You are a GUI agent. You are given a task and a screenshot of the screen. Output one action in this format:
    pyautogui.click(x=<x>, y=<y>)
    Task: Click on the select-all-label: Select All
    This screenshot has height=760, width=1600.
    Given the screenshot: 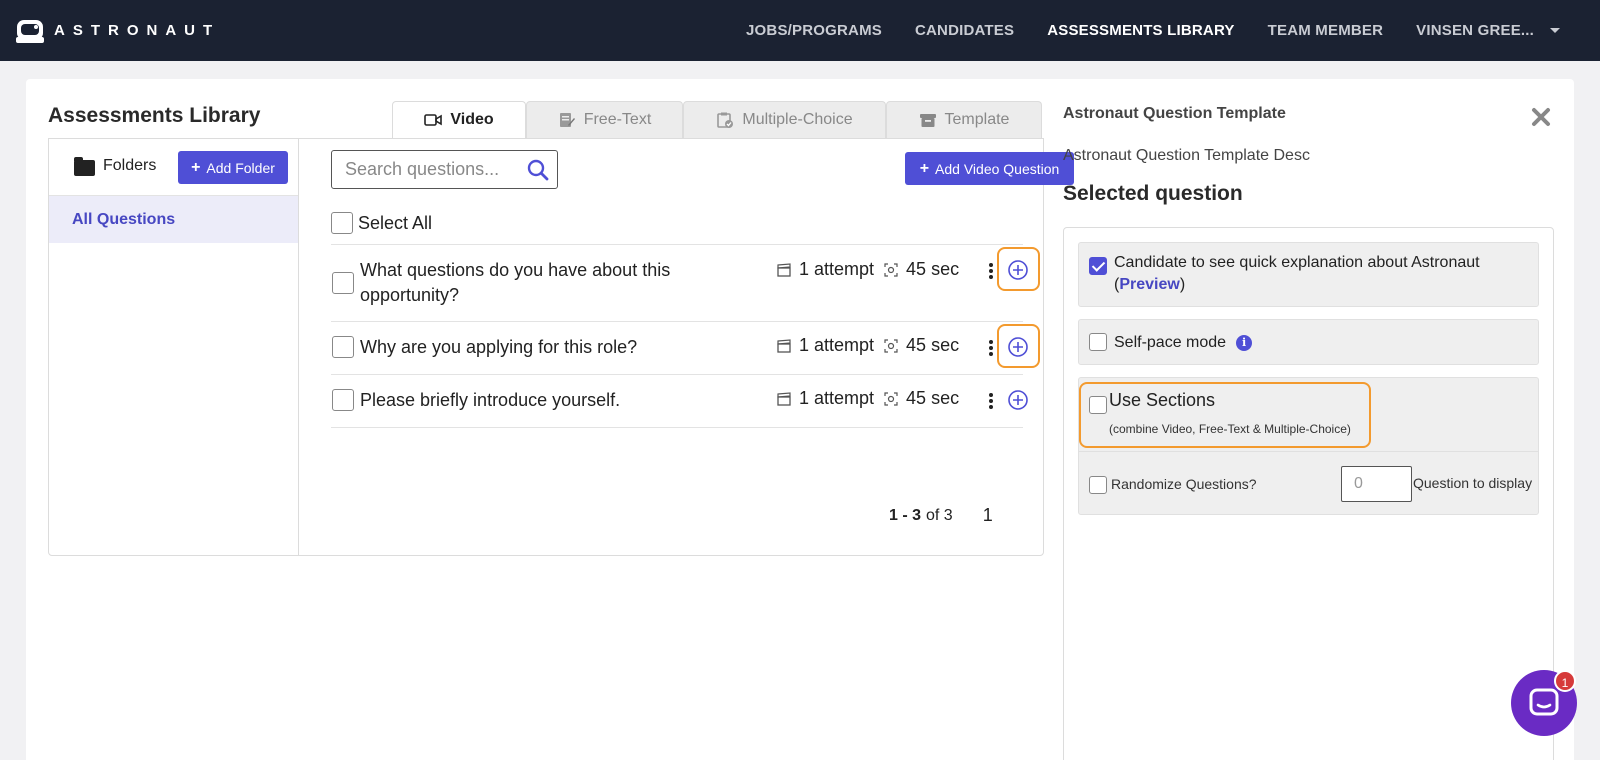 What is the action you would take?
    pyautogui.click(x=395, y=222)
    